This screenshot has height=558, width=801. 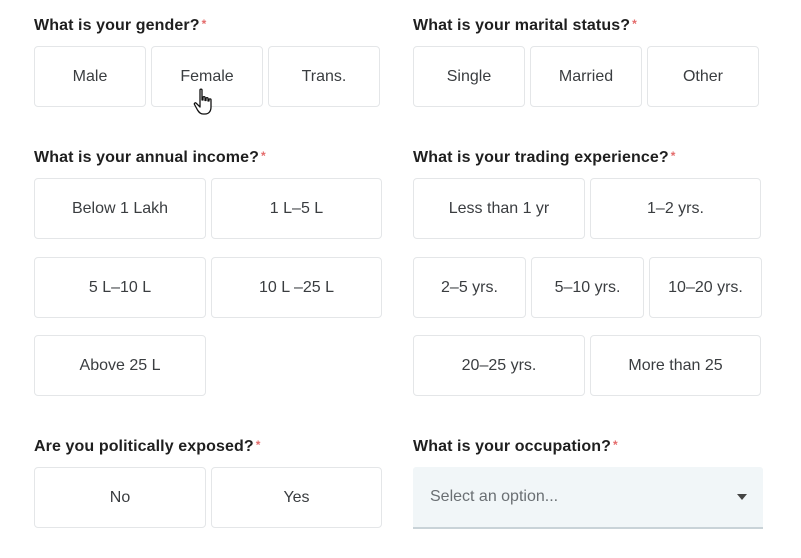 What do you see at coordinates (296, 497) in the screenshot?
I see `political-option-yes: Yes` at bounding box center [296, 497].